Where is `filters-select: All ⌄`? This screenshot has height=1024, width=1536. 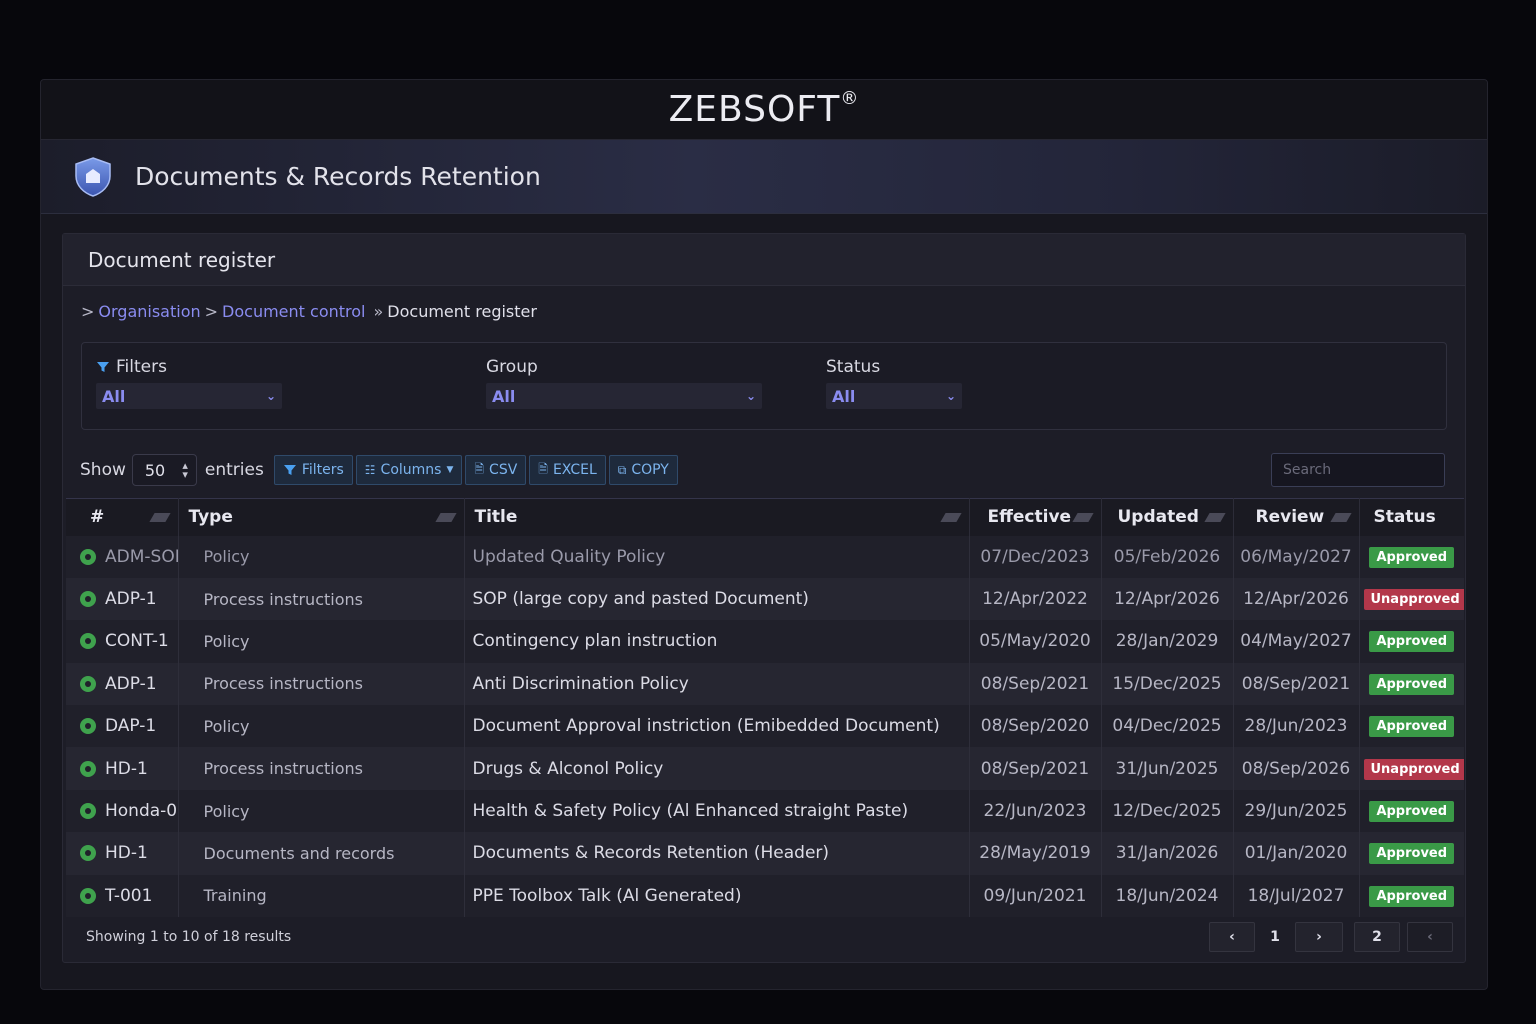 filters-select: All ⌄ is located at coordinates (189, 396).